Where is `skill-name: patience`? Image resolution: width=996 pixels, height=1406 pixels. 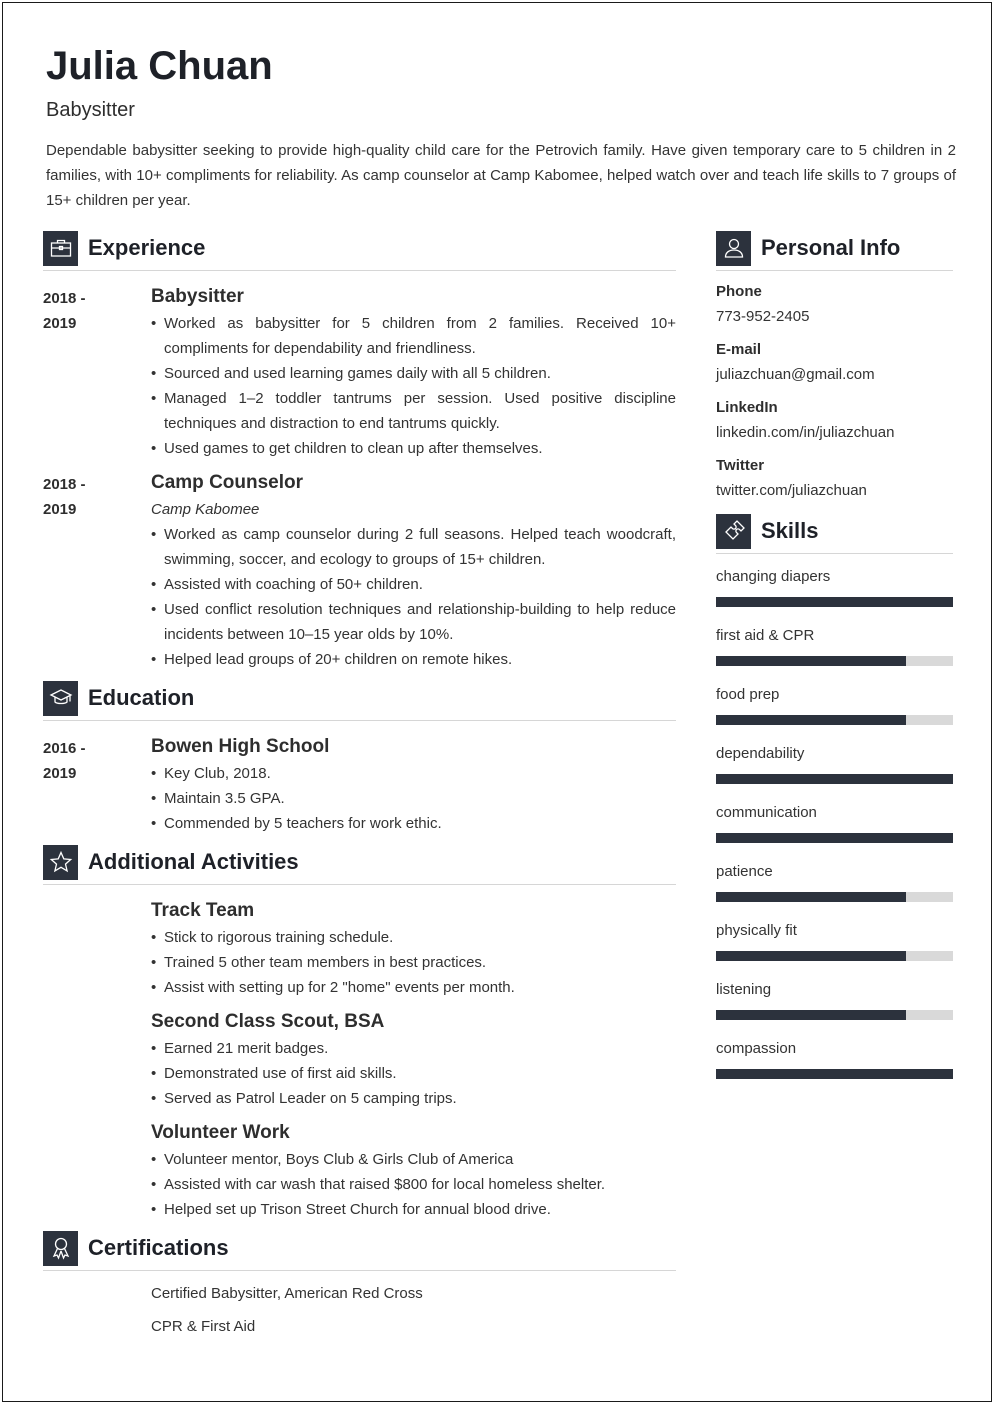 skill-name: patience is located at coordinates (744, 871).